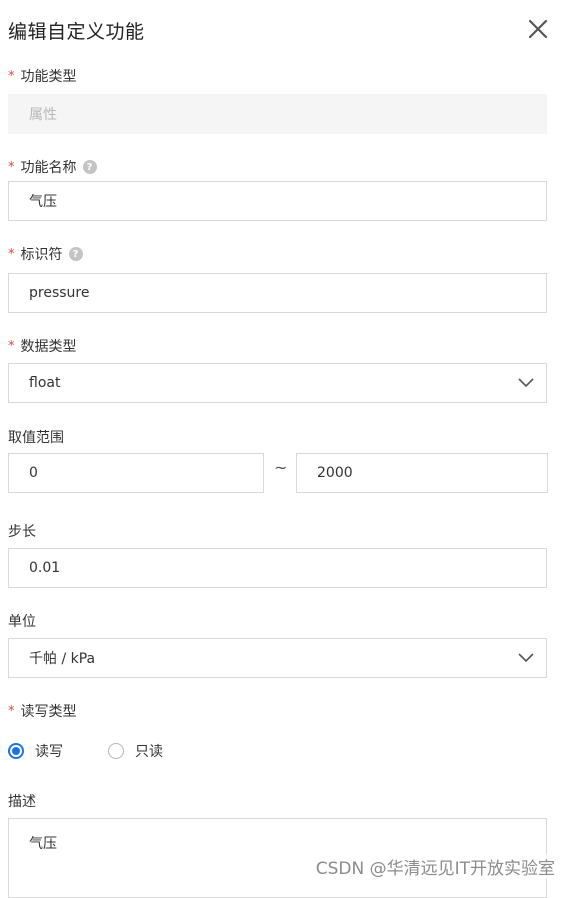 This screenshot has height=898, width=569. Describe the element at coordinates (335, 473) in the screenshot. I see `range-max-value: 2000` at that location.